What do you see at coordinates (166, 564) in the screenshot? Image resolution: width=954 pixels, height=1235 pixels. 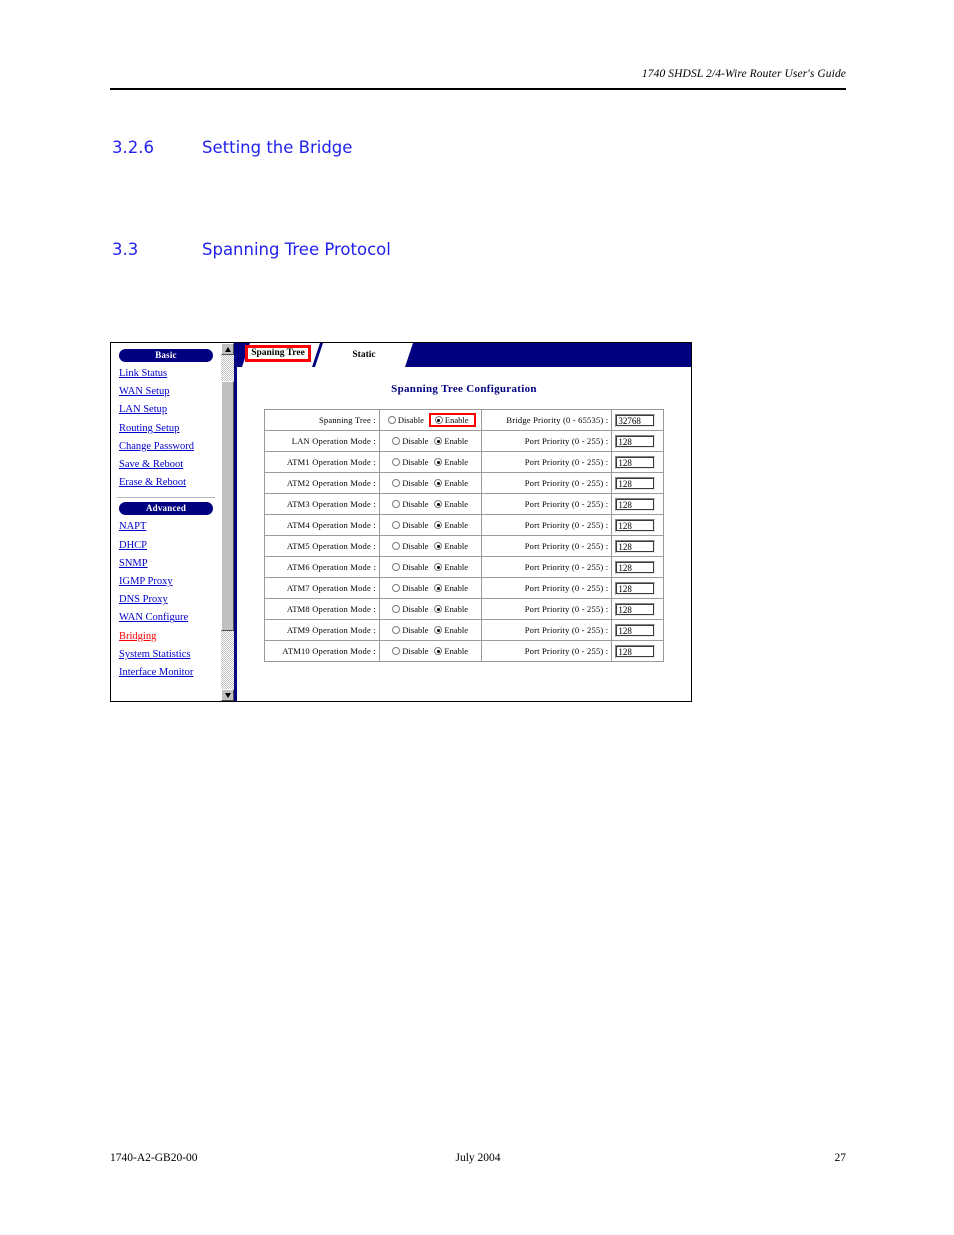 I see `sidebar-item-snmp: SNMP` at bounding box center [166, 564].